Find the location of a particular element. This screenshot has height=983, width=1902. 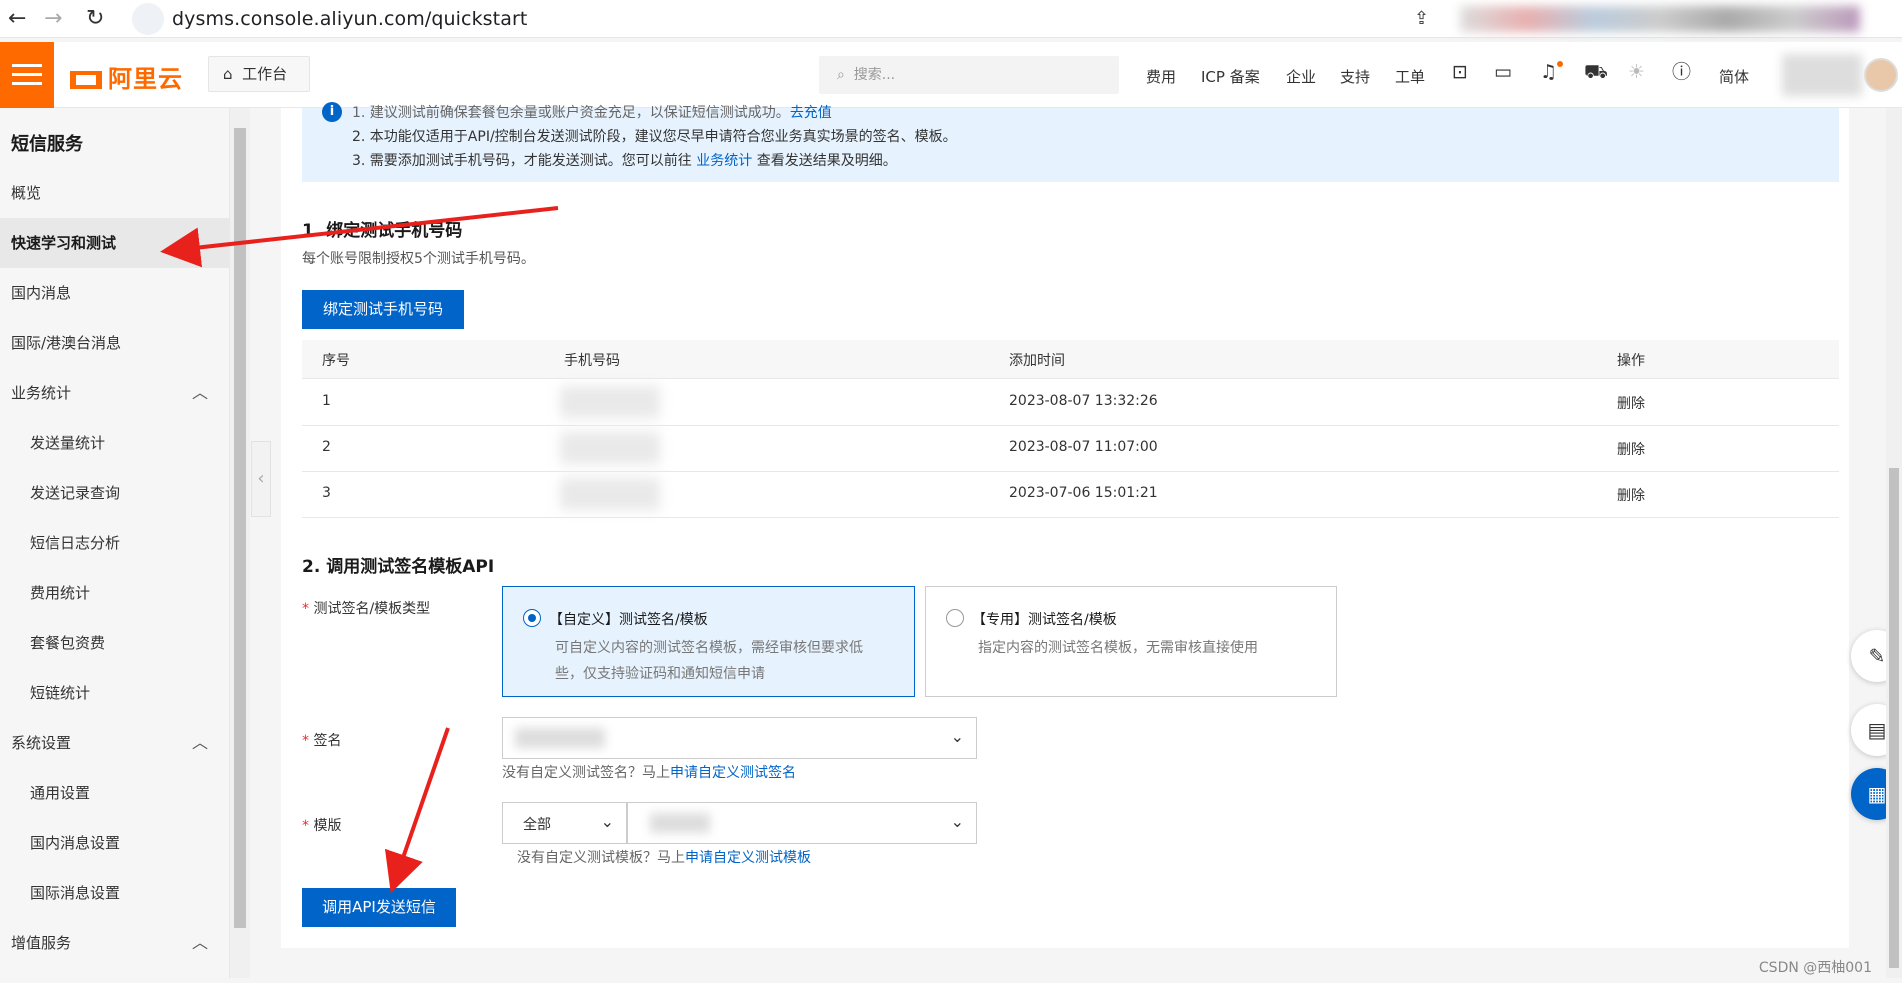

table-header: 序号 手机号码 添加时间 操作 is located at coordinates (1070, 359).